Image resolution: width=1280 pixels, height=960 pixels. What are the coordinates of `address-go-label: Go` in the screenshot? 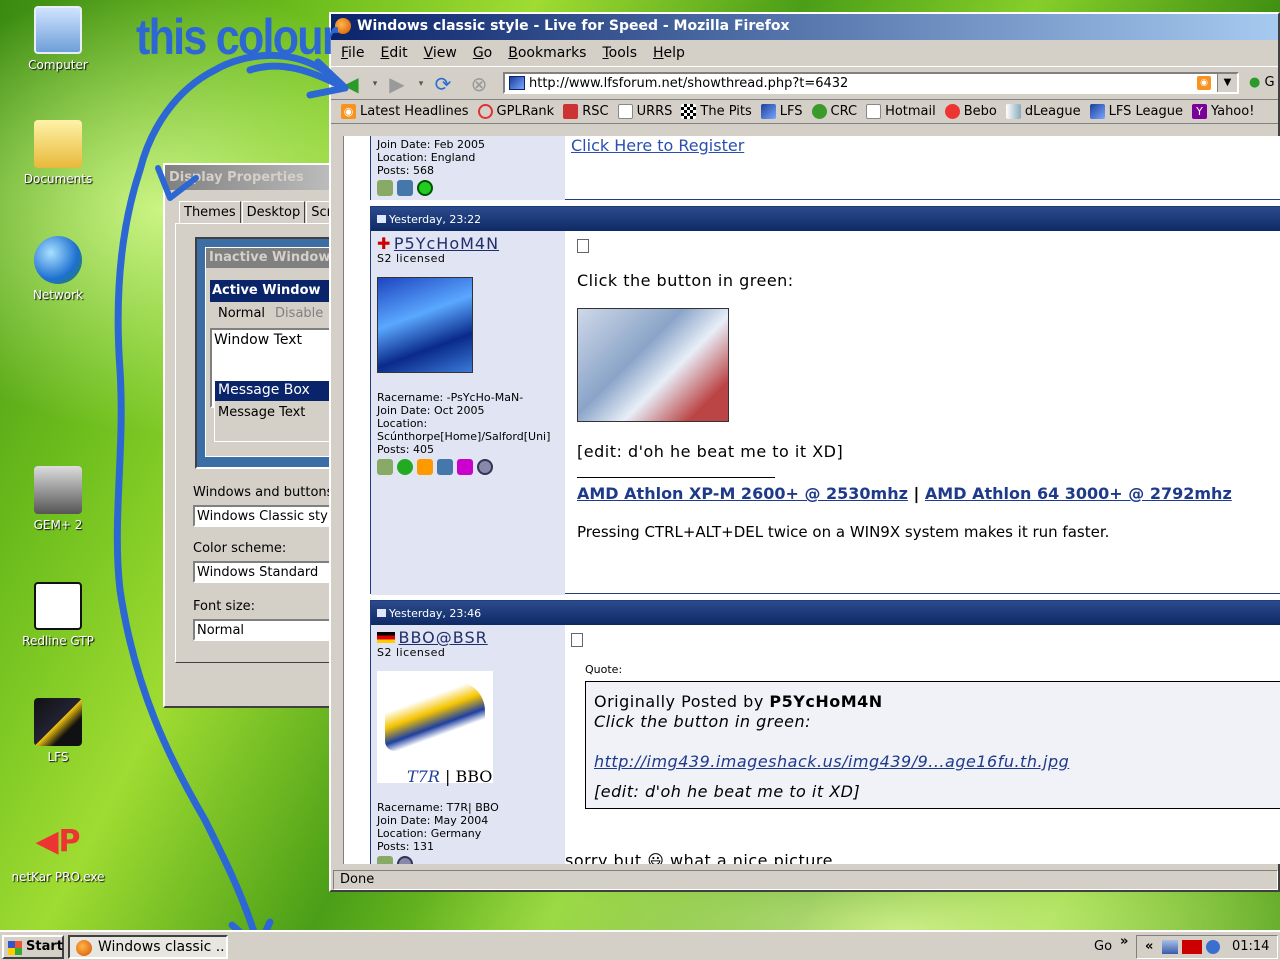 It's located at (1103, 946).